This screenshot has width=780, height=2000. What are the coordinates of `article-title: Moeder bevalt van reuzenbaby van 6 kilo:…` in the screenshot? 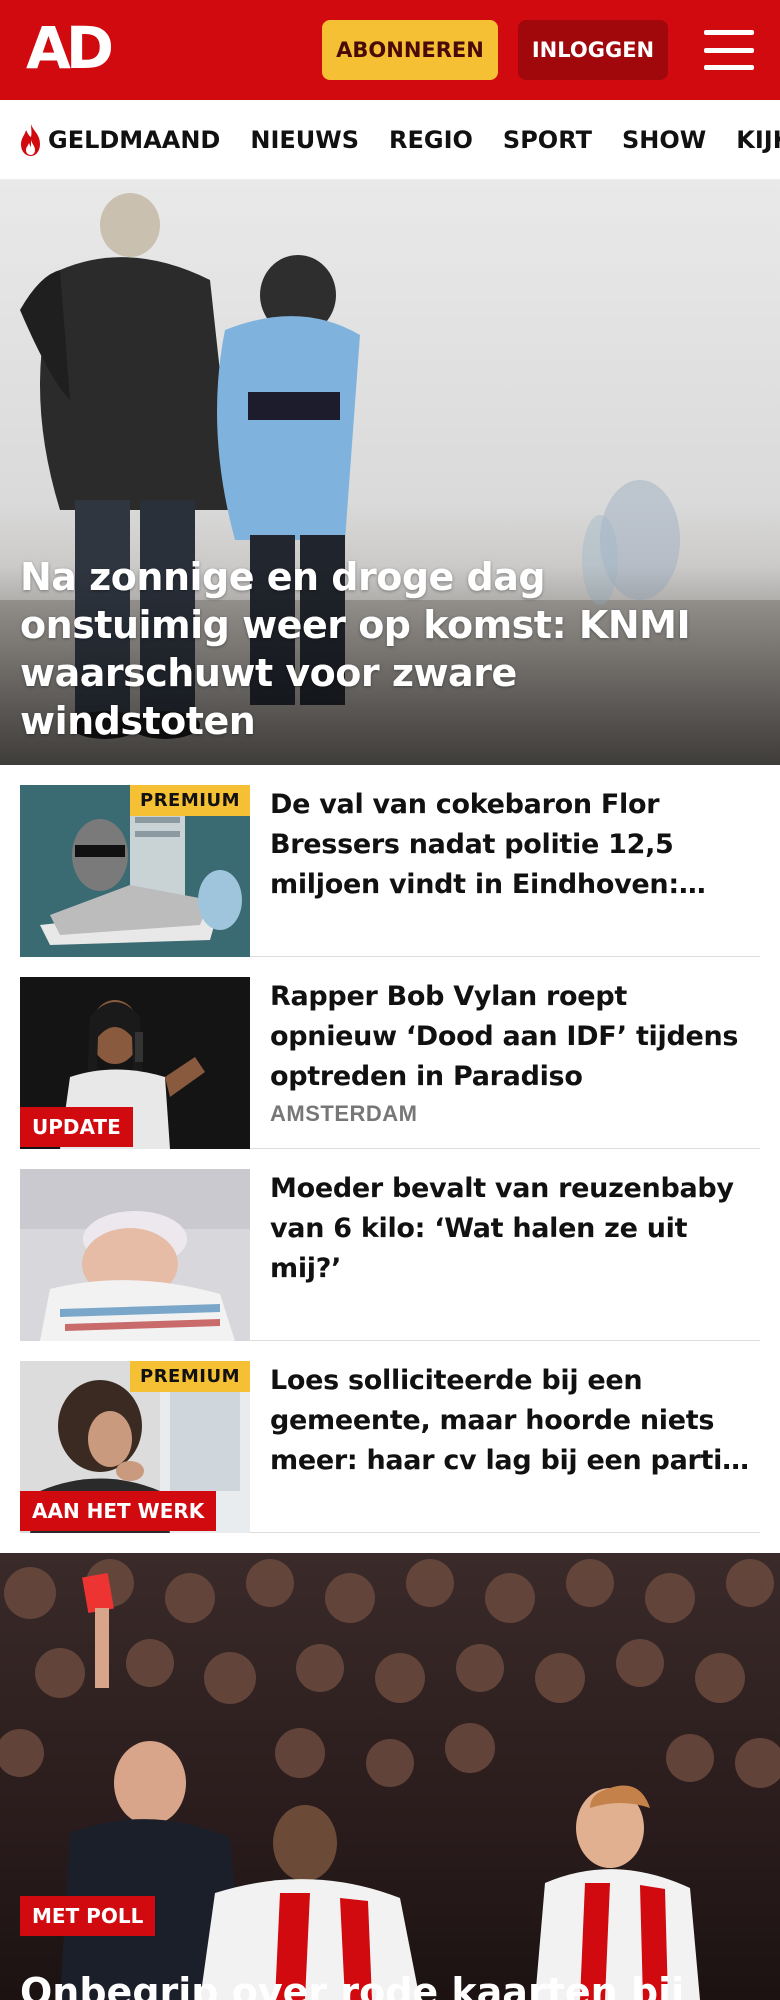 It's located at (510, 1229).